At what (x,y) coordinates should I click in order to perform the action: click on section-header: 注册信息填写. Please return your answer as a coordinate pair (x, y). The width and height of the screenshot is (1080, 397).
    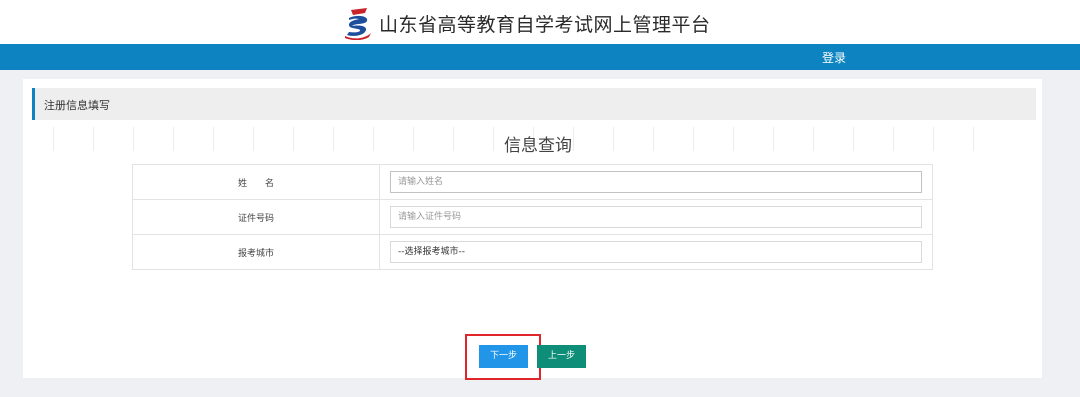
    Looking at the image, I should click on (534, 104).